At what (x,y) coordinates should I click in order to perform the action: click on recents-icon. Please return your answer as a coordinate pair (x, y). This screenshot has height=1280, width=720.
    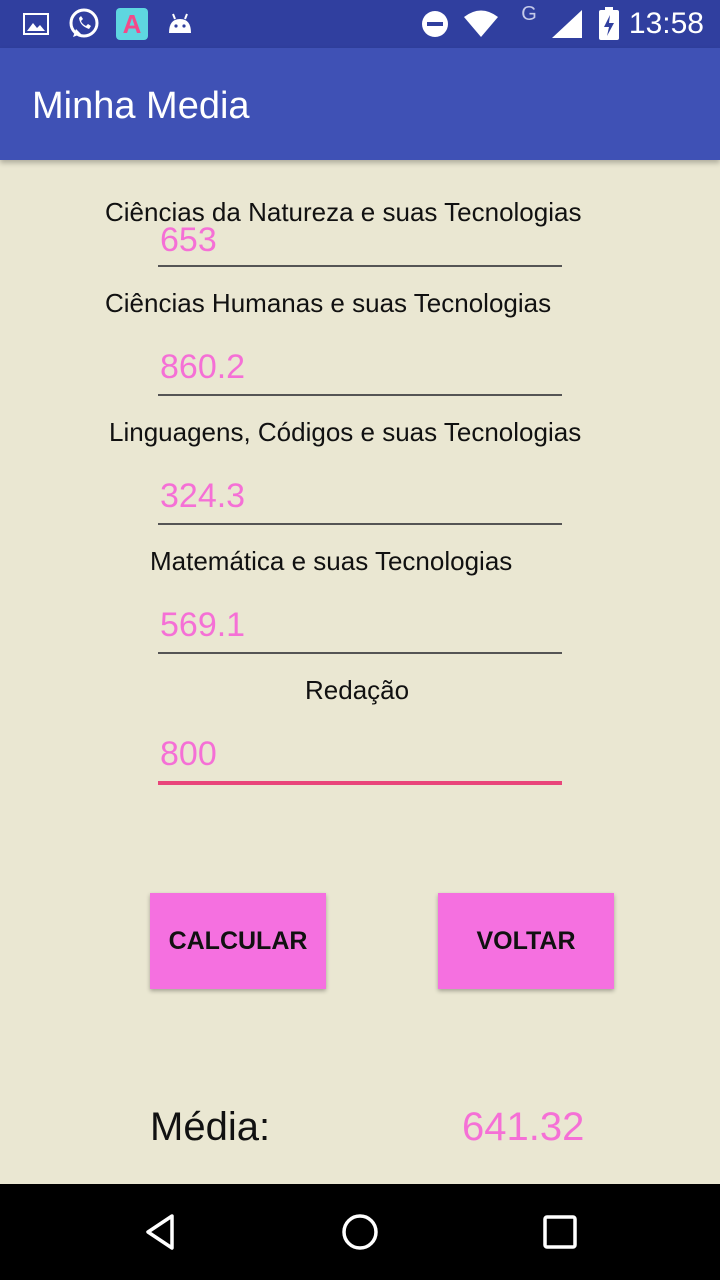
    Looking at the image, I should click on (560, 1232).